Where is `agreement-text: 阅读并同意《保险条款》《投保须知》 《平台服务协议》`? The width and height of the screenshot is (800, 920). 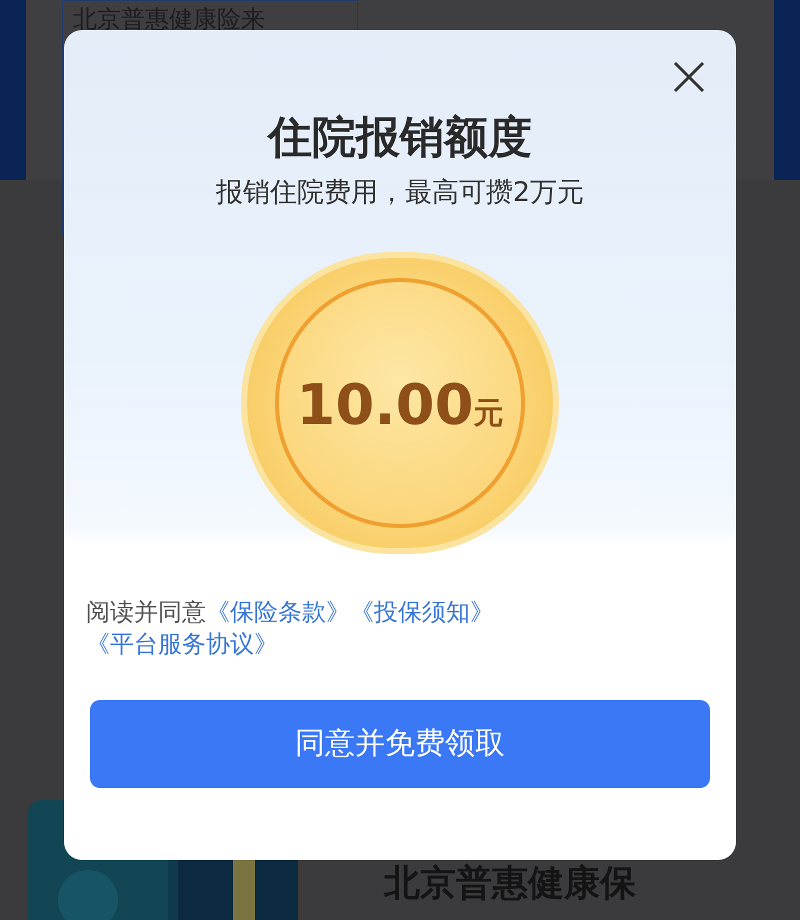 agreement-text: 阅读并同意《保险条款》《投保须知》 《平台服务协议》 is located at coordinates (290, 628).